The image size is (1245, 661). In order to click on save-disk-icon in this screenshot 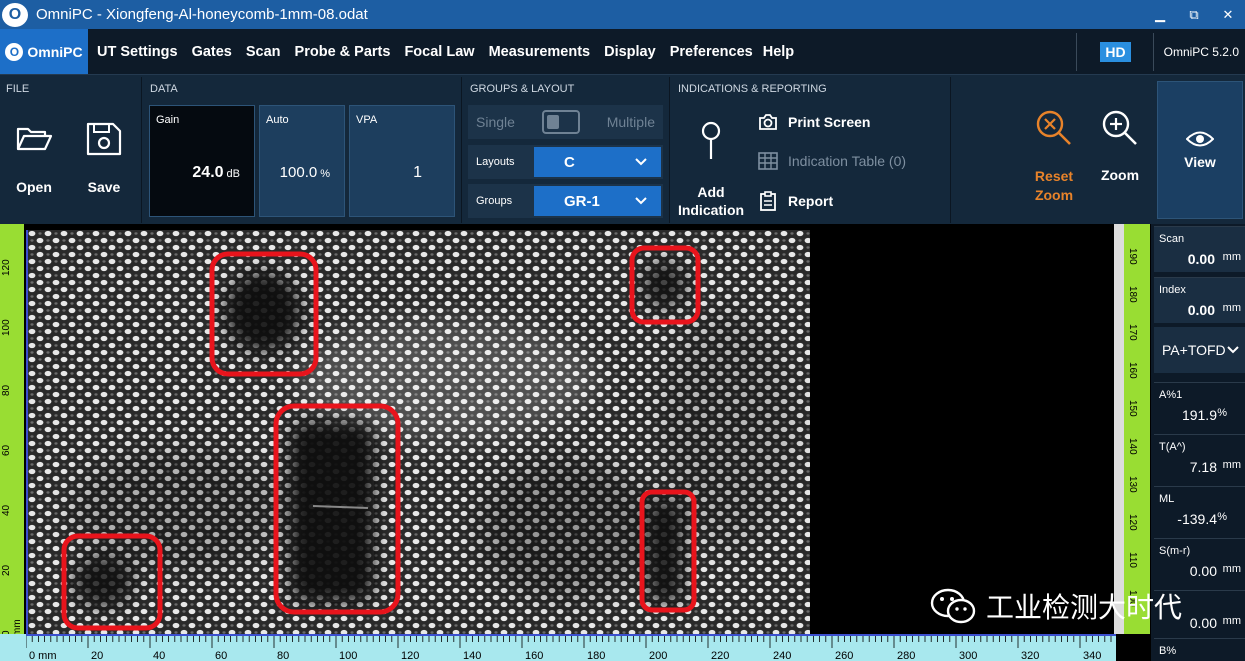, I will do `click(104, 139)`.